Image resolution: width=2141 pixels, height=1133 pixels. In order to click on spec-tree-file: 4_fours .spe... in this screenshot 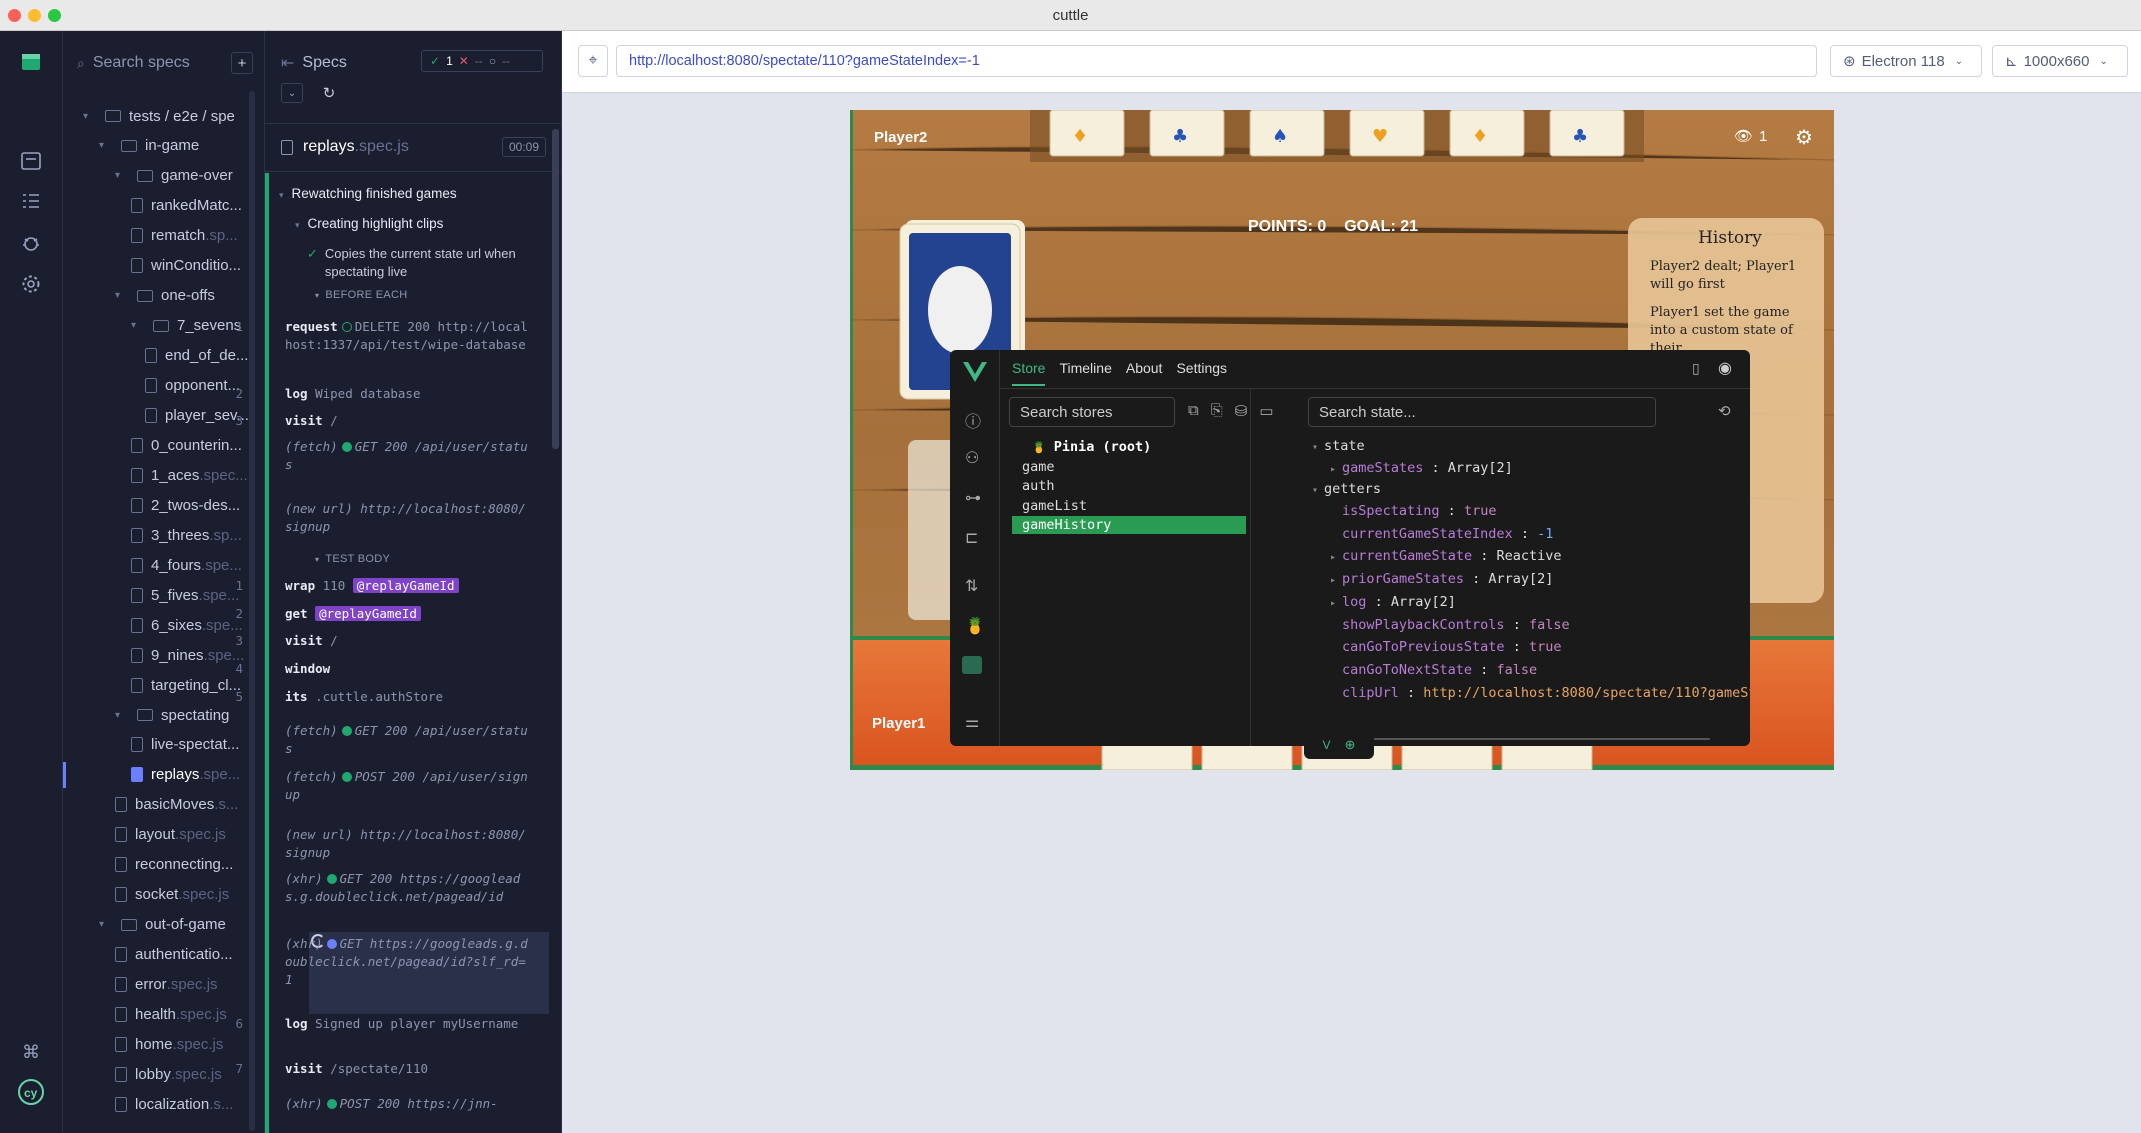, I will do `click(186, 565)`.